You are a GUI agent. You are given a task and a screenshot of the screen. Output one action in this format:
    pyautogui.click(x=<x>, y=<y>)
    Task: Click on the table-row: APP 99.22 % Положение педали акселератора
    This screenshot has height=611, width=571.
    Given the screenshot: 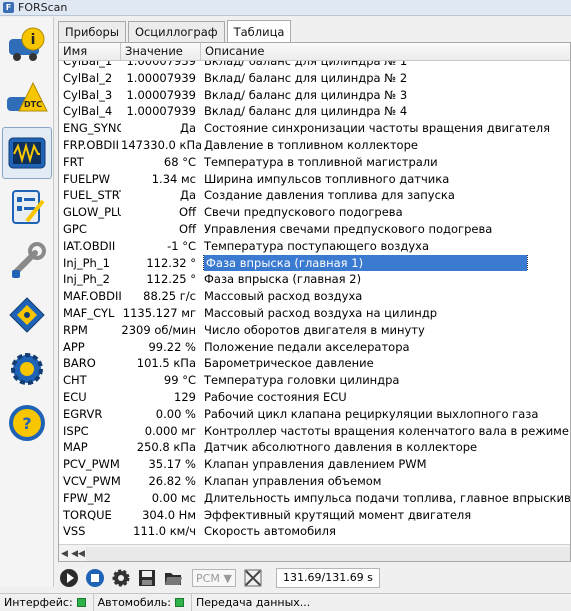 What is the action you would take?
    pyautogui.click(x=314, y=347)
    